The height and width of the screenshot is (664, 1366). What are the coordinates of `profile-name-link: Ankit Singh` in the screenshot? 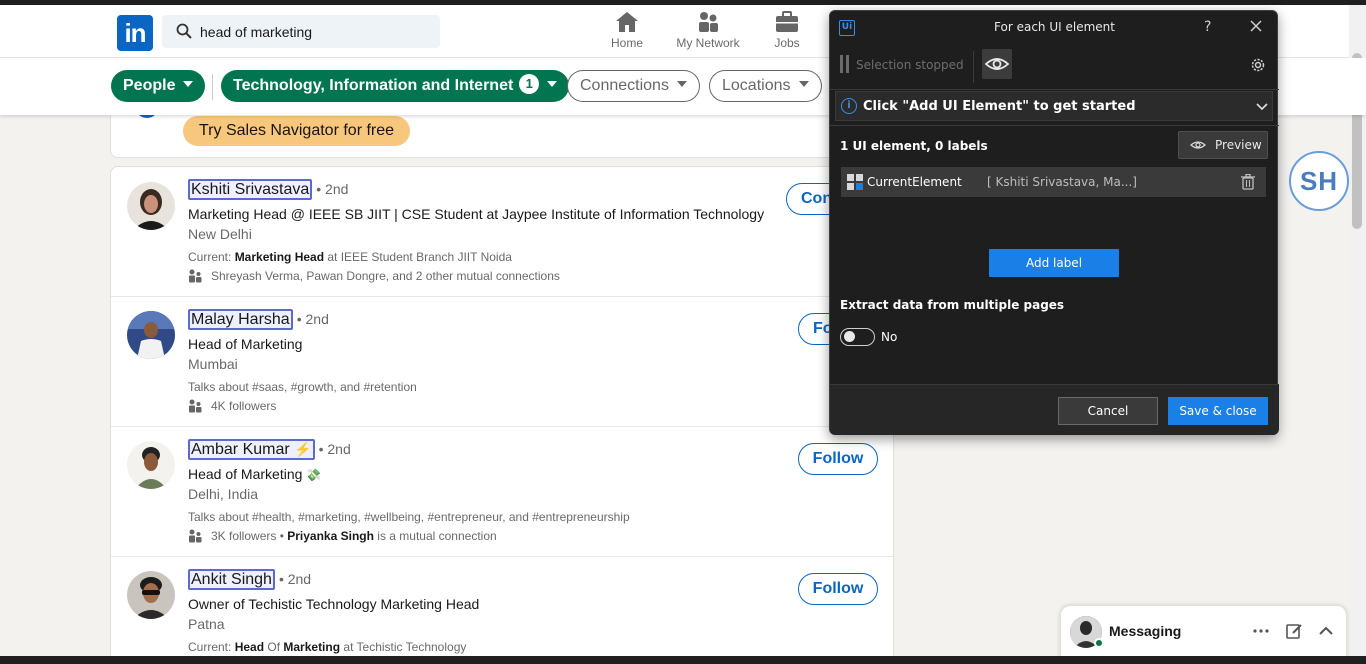 It's located at (231, 579).